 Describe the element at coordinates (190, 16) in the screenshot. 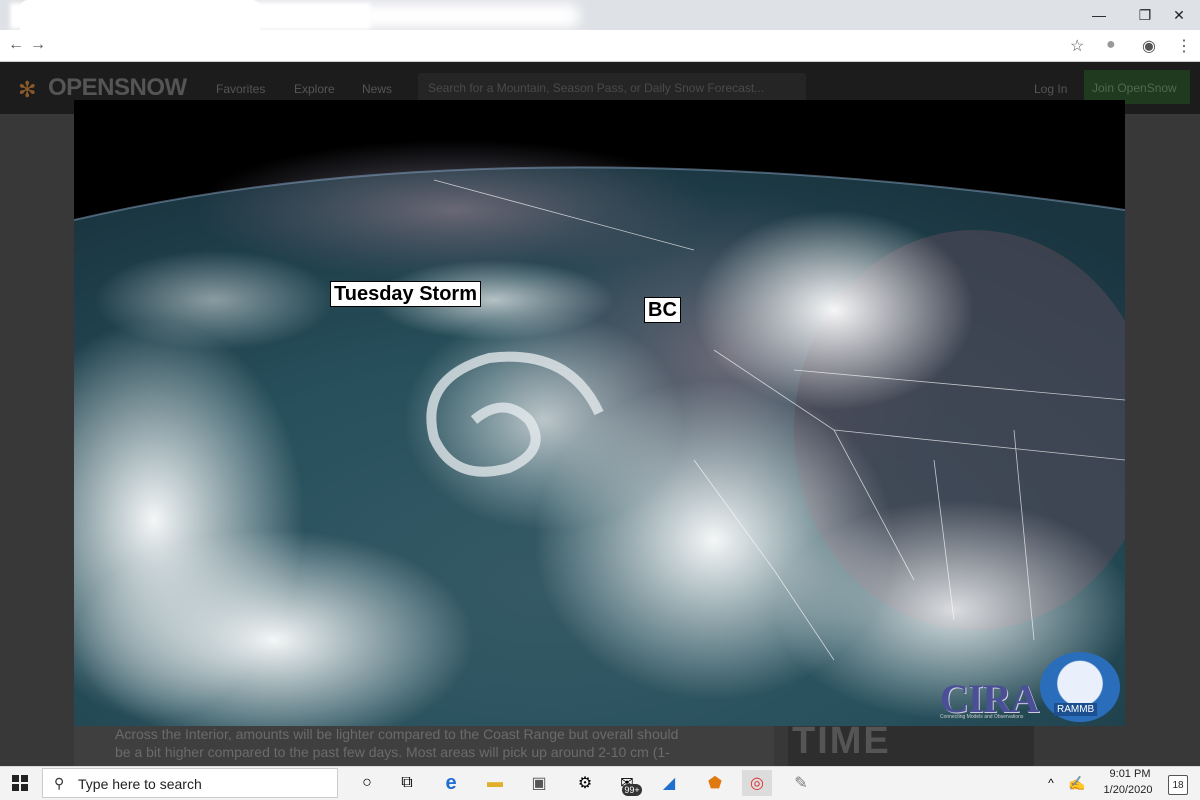

I see `redacted-url` at that location.